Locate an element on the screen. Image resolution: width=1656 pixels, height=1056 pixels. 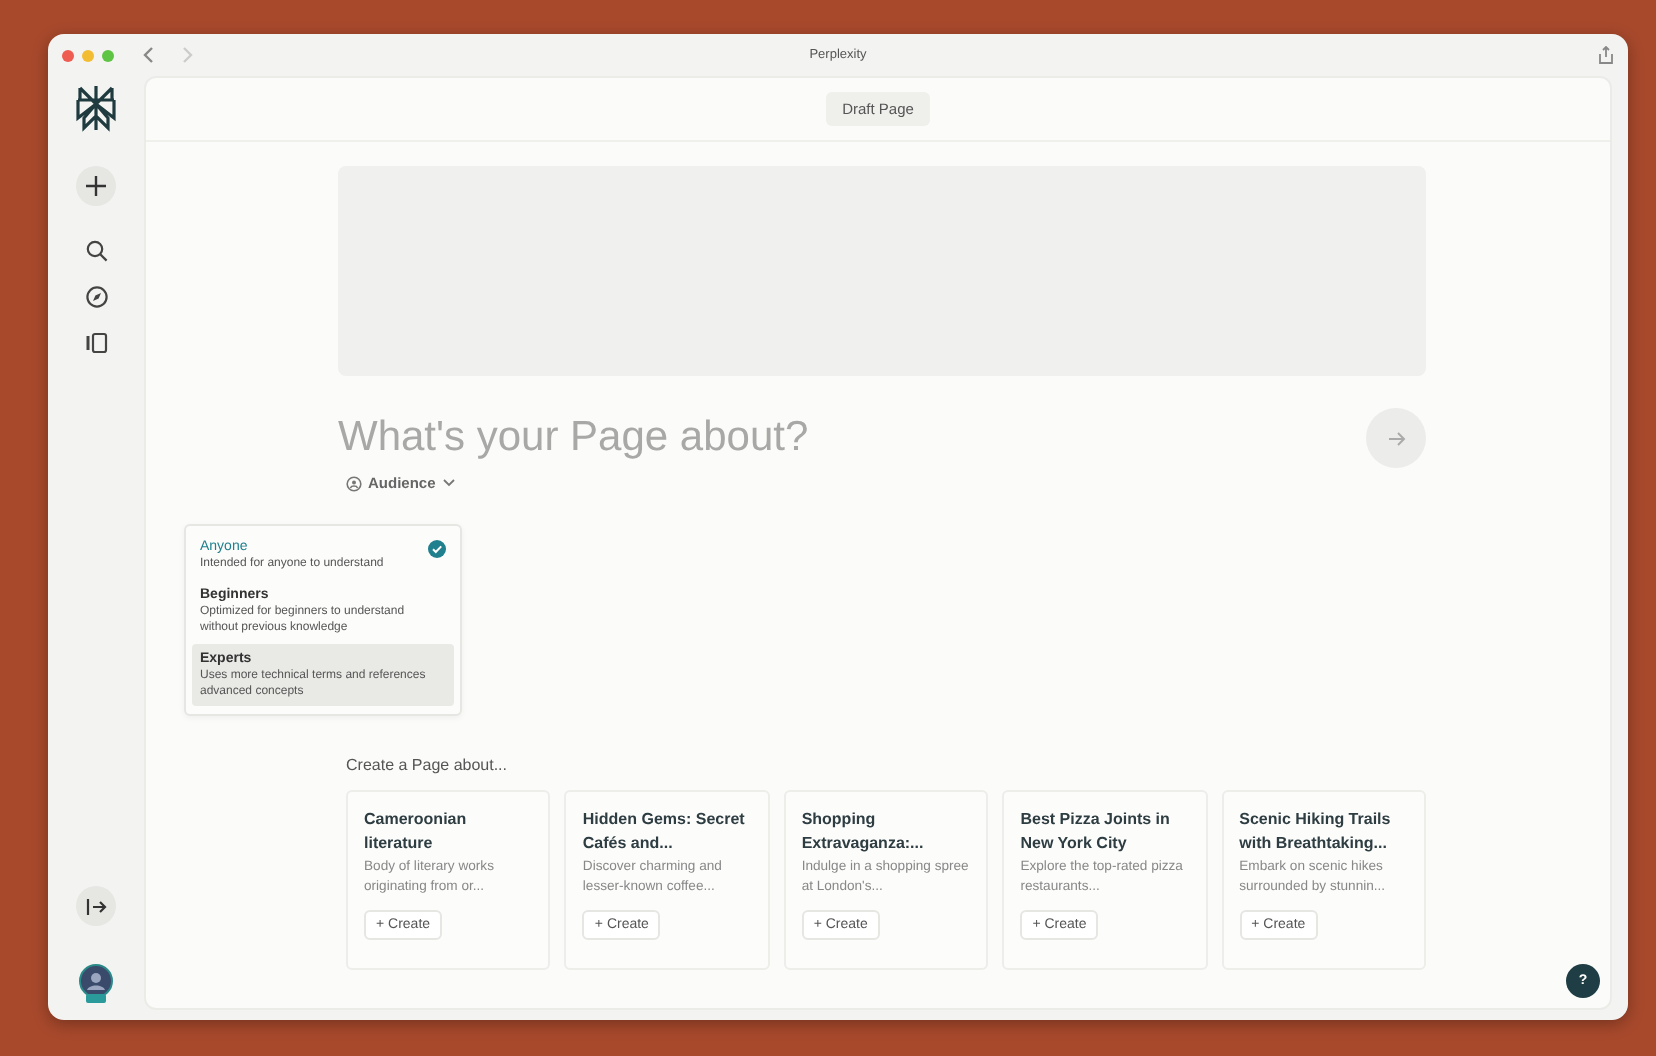
expand-sidebar-button is located at coordinates (96, 906).